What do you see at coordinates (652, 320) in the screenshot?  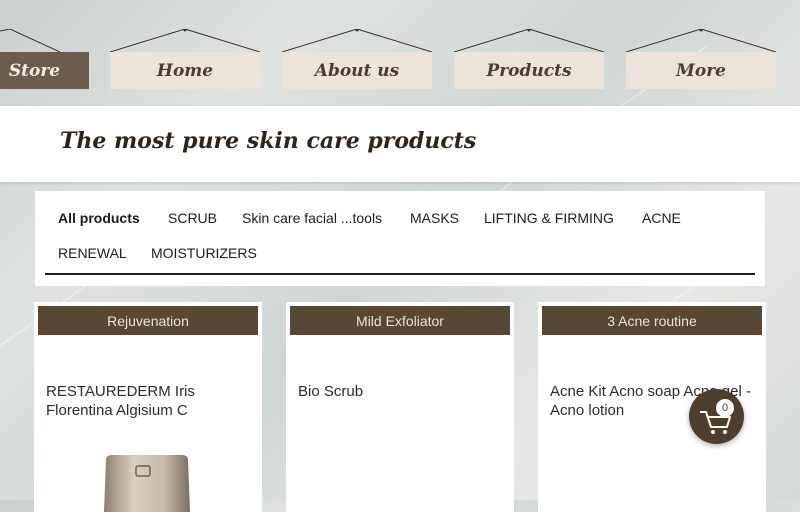 I see `product-ribbon: 3 Acne routine` at bounding box center [652, 320].